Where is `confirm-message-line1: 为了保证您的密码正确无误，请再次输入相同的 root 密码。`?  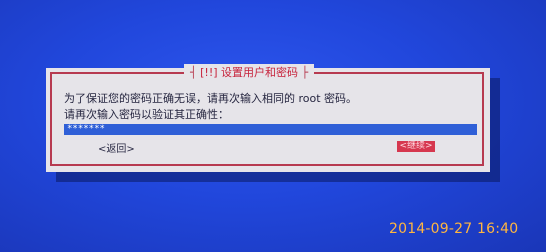 confirm-message-line1: 为了保证您的密码正确无误，请再次输入相同的 root 密码。 is located at coordinates (211, 98).